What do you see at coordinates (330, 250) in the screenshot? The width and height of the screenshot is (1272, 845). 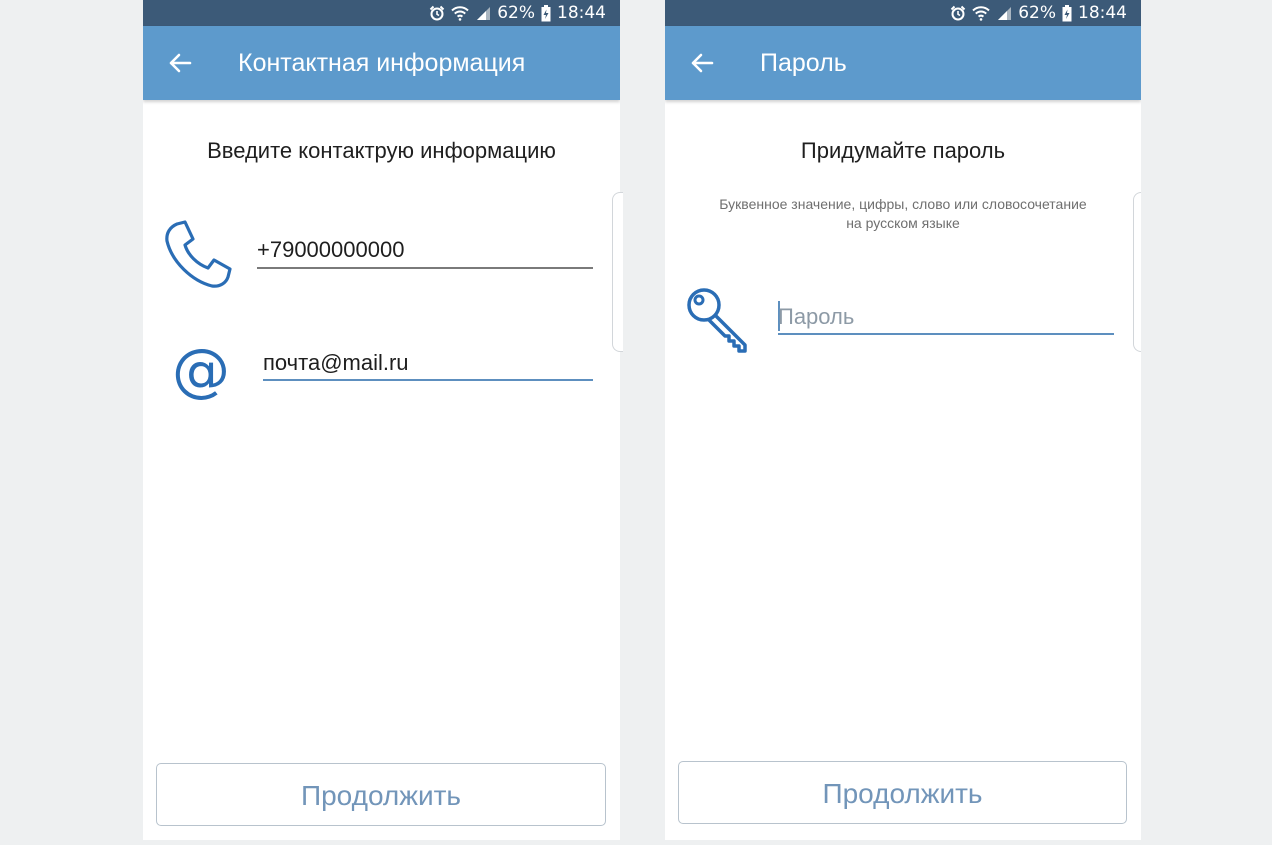 I see `phone-field: +79000000000` at bounding box center [330, 250].